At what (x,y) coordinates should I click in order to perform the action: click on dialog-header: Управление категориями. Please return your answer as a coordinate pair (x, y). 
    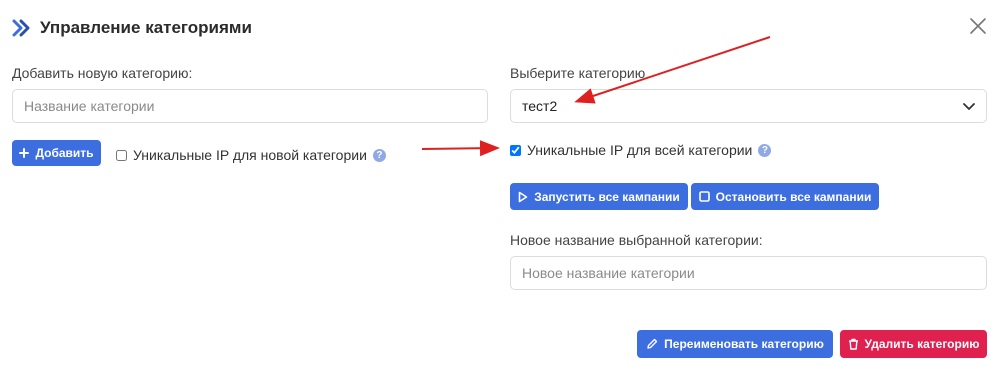
    Looking at the image, I should click on (132, 28).